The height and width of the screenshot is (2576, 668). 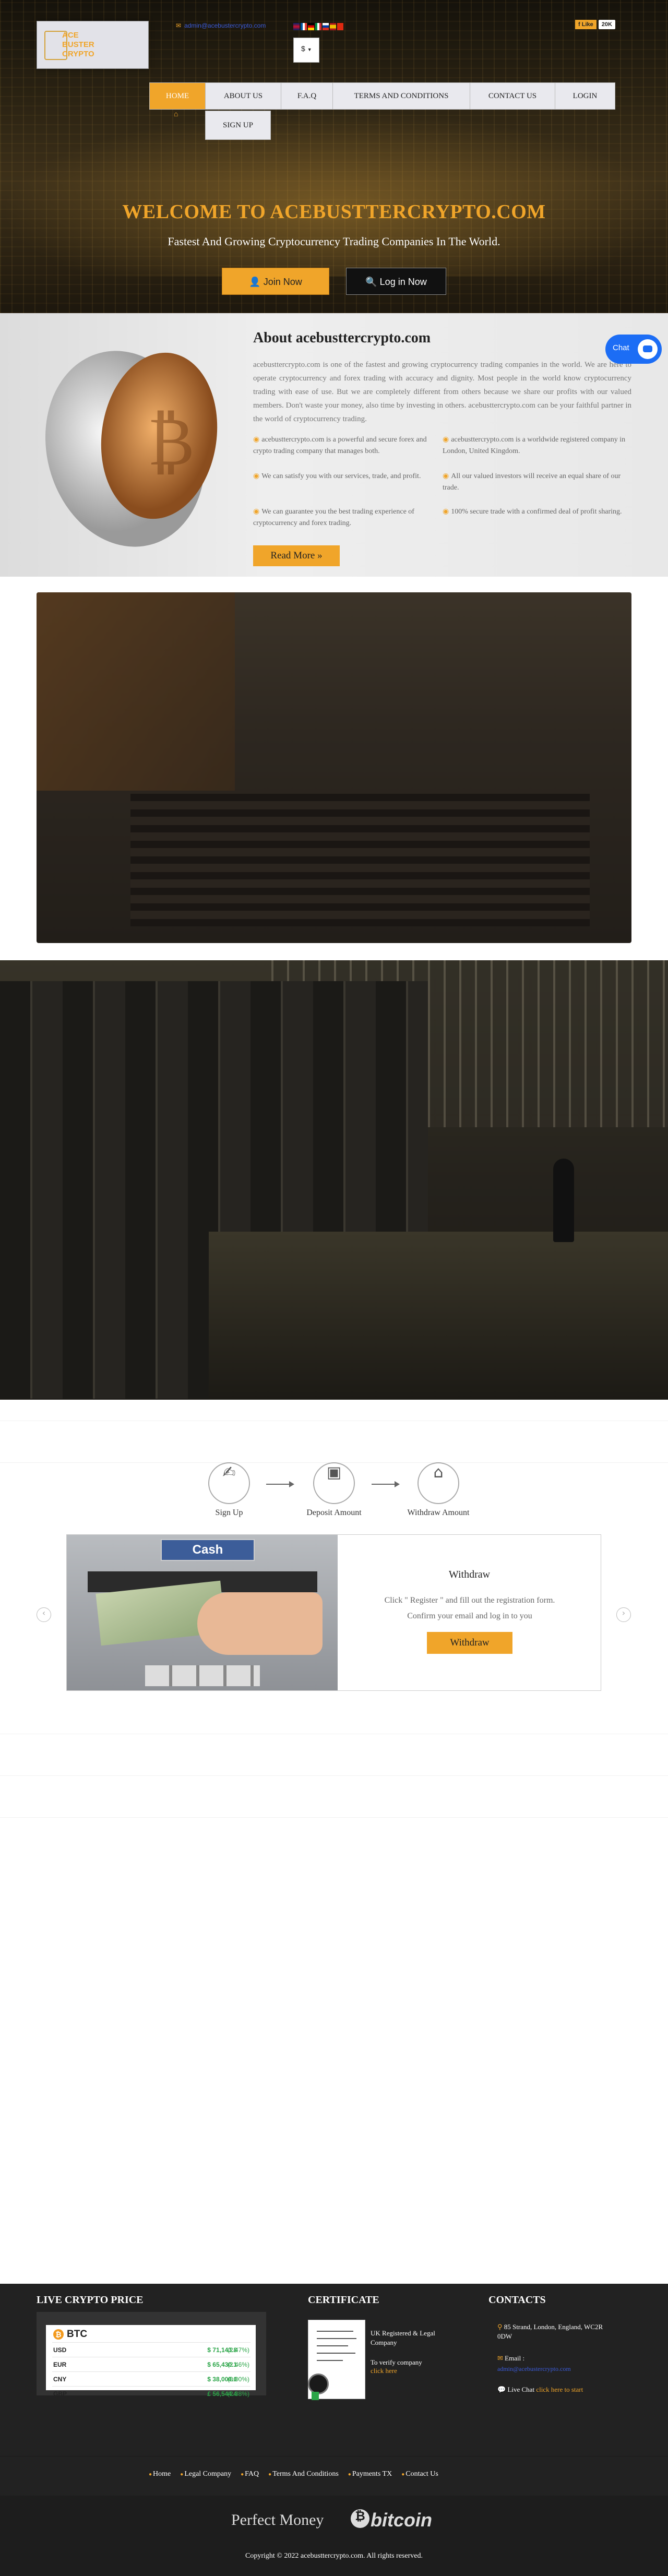 I want to click on facebook-icon: f, so click(x=580, y=25).